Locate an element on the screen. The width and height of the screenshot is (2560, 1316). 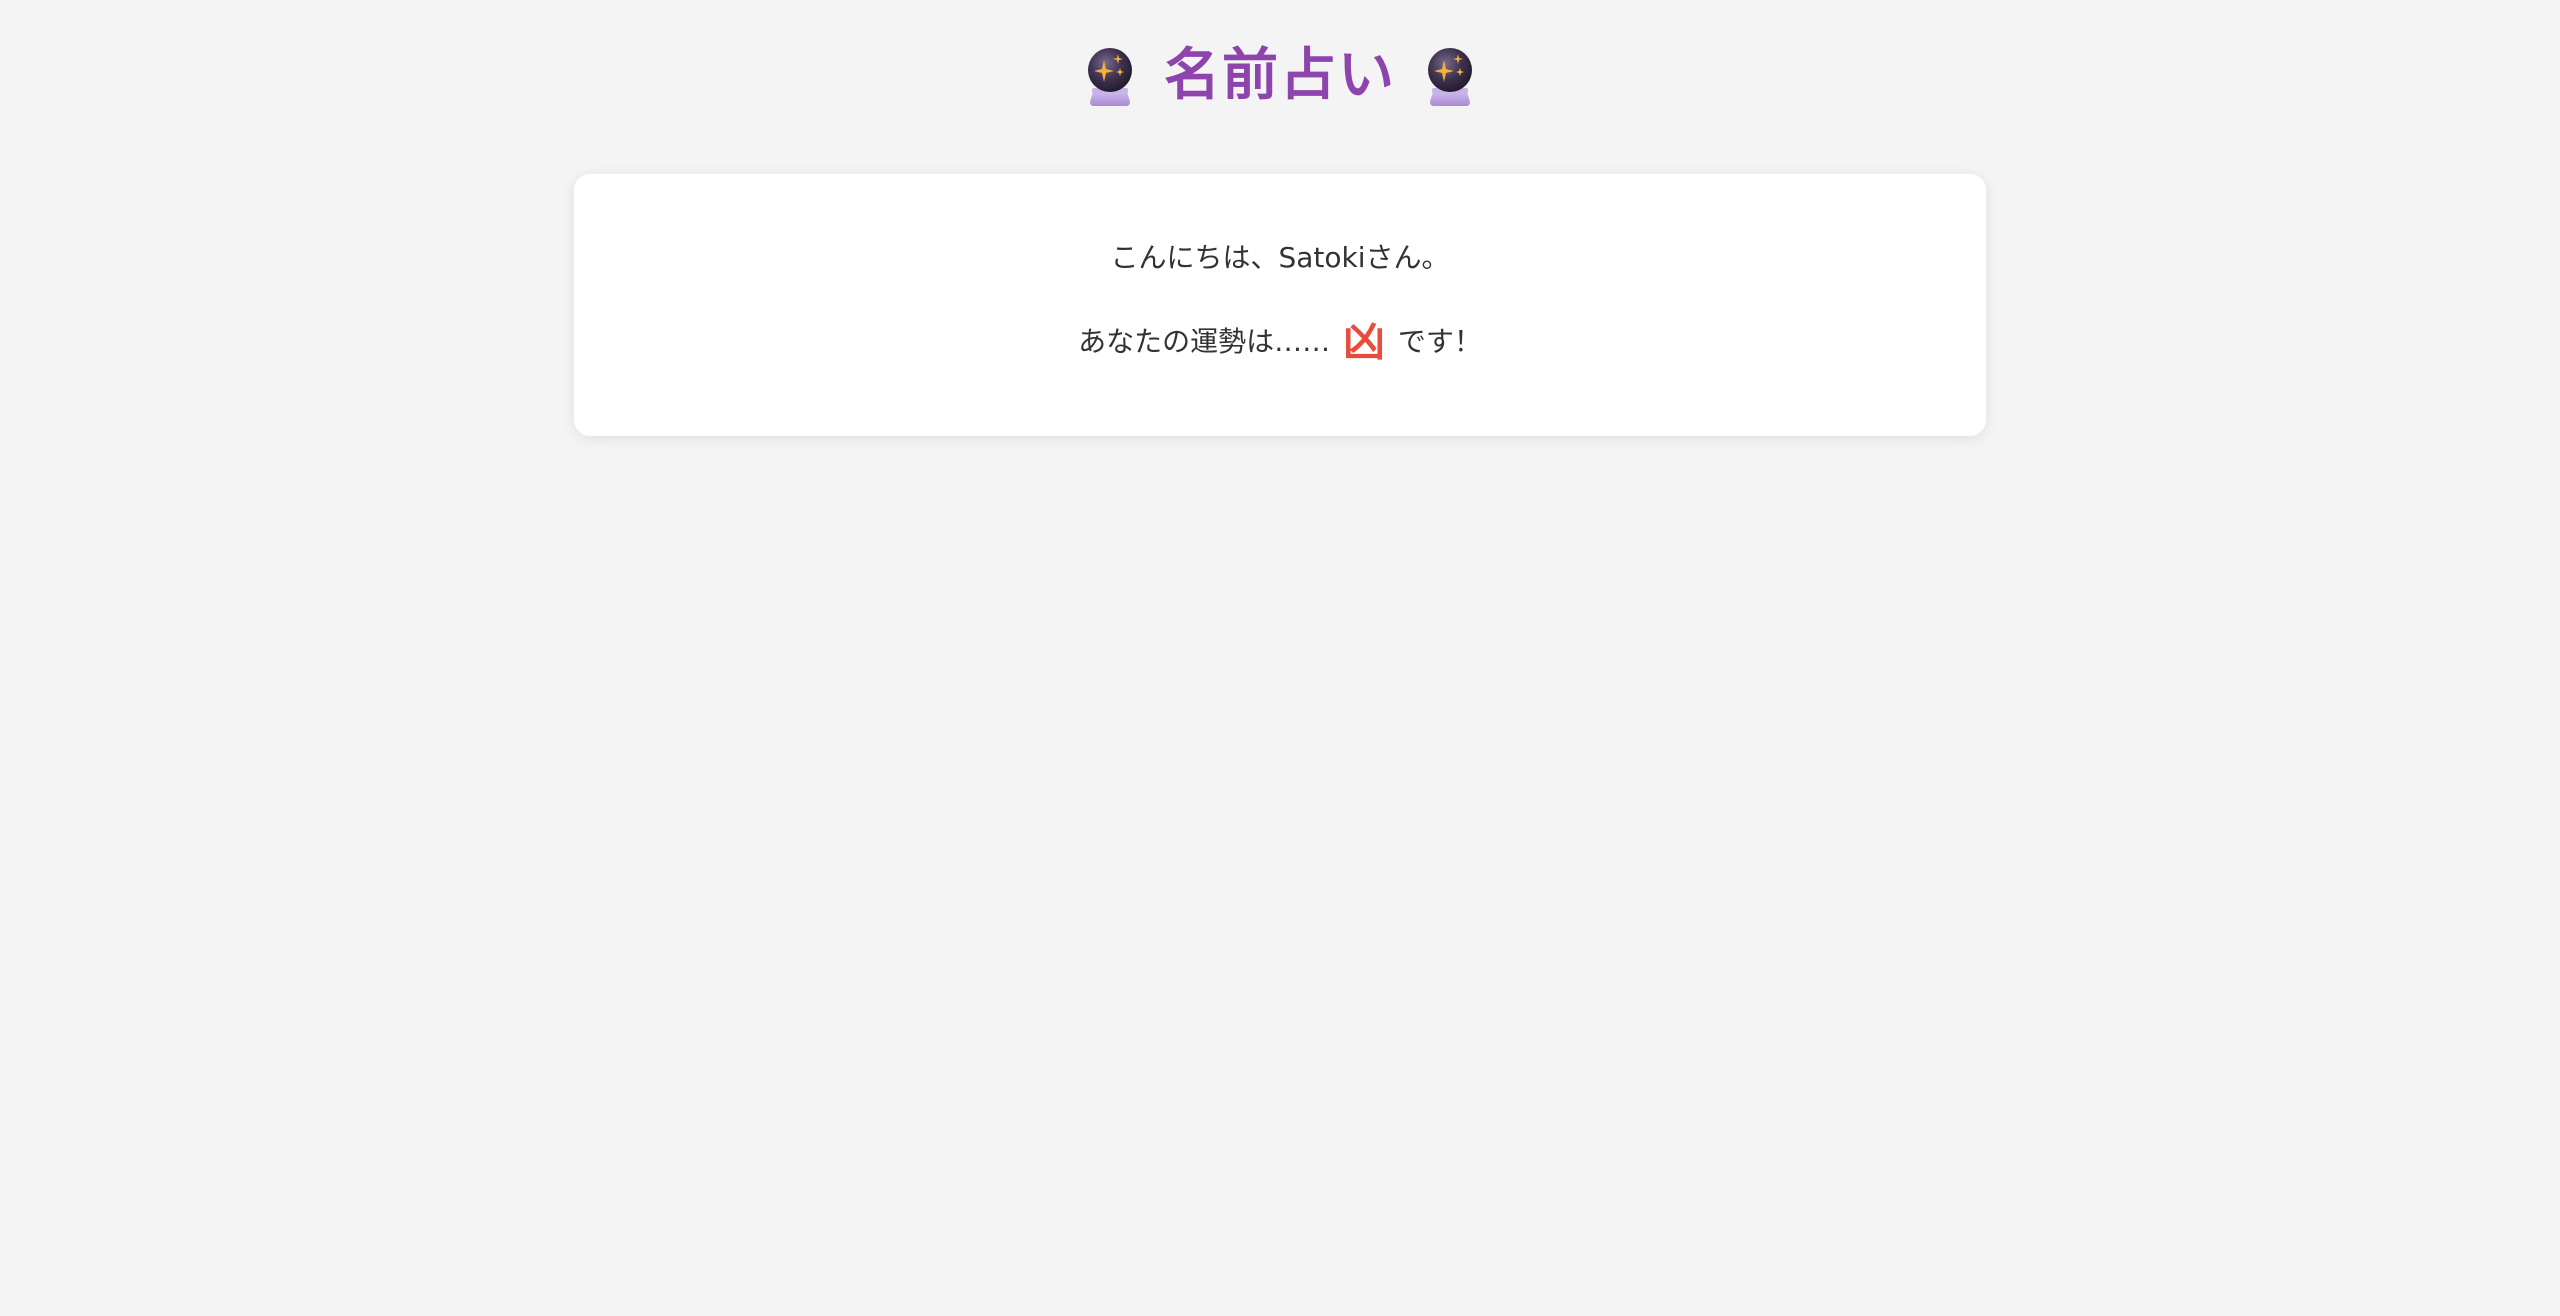
fortune-line: あなたの運勢は…… 凶 です！ is located at coordinates (1280, 342).